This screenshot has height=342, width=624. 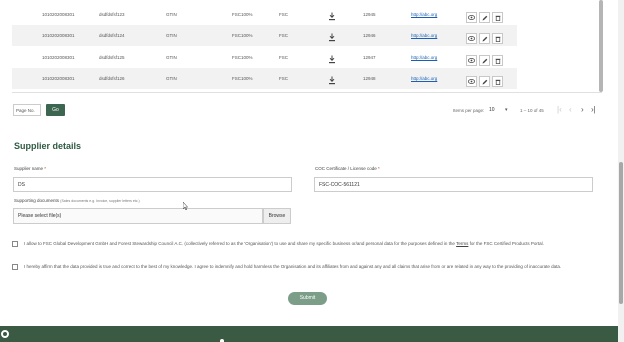 I want to click on page-number-input: Page No., so click(x=27, y=110).